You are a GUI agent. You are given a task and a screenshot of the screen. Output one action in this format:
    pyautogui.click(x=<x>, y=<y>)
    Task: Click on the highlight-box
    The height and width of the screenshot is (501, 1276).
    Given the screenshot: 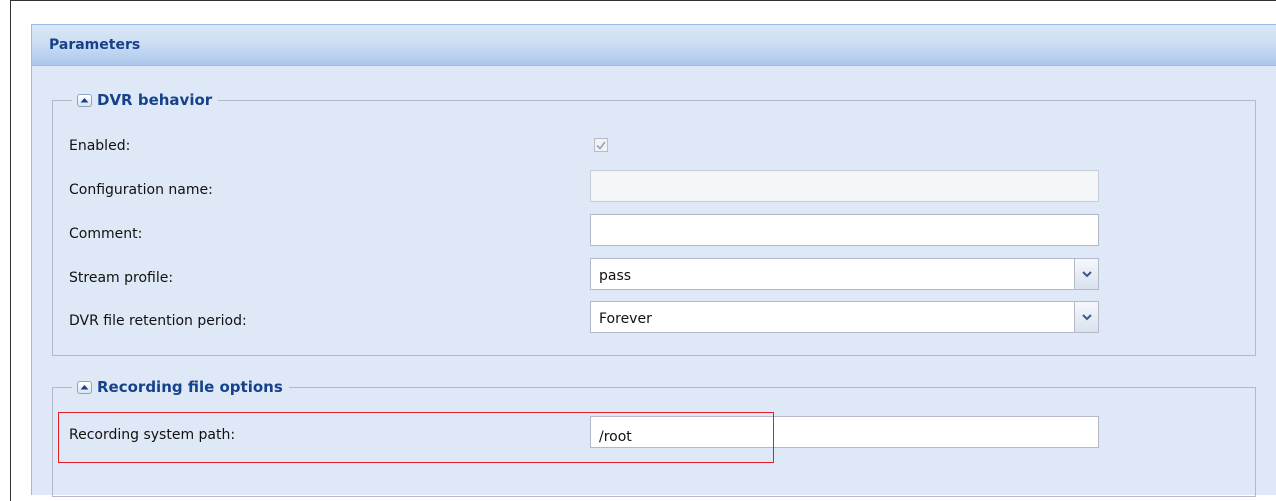 What is the action you would take?
    pyautogui.click(x=416, y=437)
    